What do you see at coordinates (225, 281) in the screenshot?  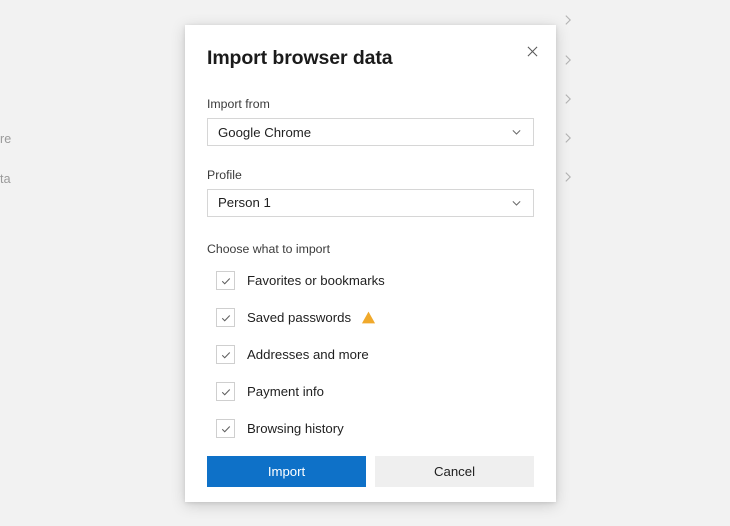 I see `checkbox-favorites-or-bookmarks` at bounding box center [225, 281].